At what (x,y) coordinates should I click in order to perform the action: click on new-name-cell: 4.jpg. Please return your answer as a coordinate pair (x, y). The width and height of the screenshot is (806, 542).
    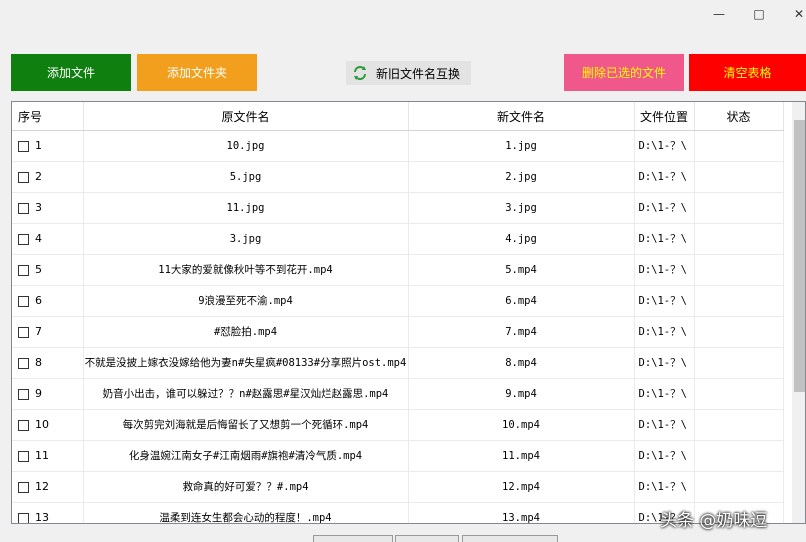
    Looking at the image, I should click on (521, 239).